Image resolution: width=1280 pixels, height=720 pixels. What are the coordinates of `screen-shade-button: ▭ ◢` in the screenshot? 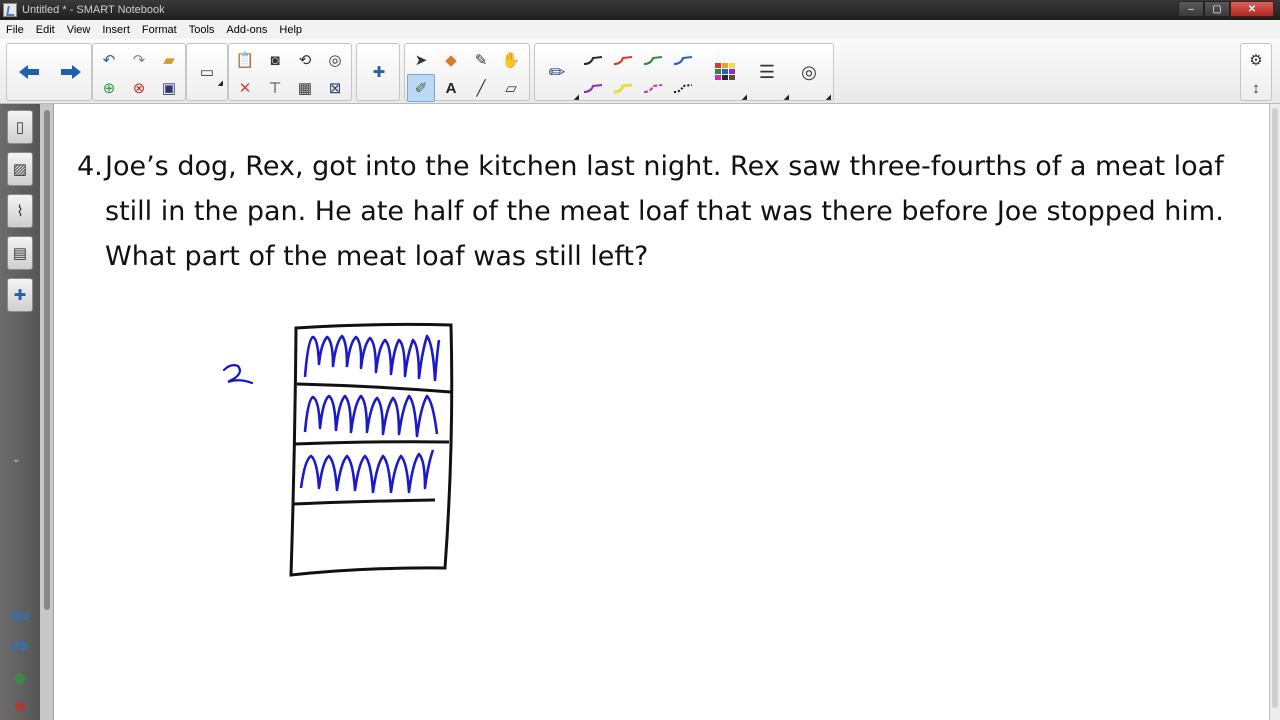 It's located at (208, 72).